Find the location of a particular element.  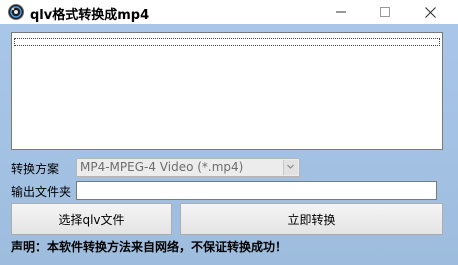

maximize-button is located at coordinates (384, 12).